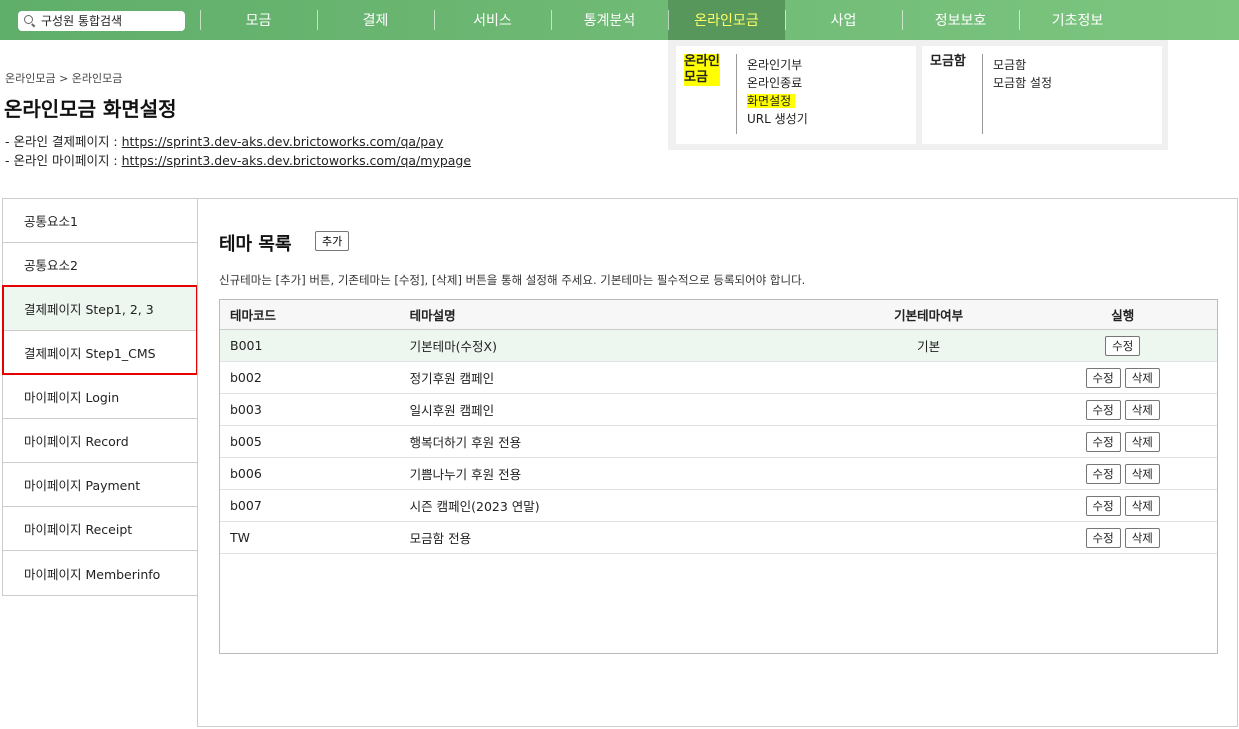  Describe the element at coordinates (246, 473) in the screenshot. I see `cell-theme-code: b006` at that location.